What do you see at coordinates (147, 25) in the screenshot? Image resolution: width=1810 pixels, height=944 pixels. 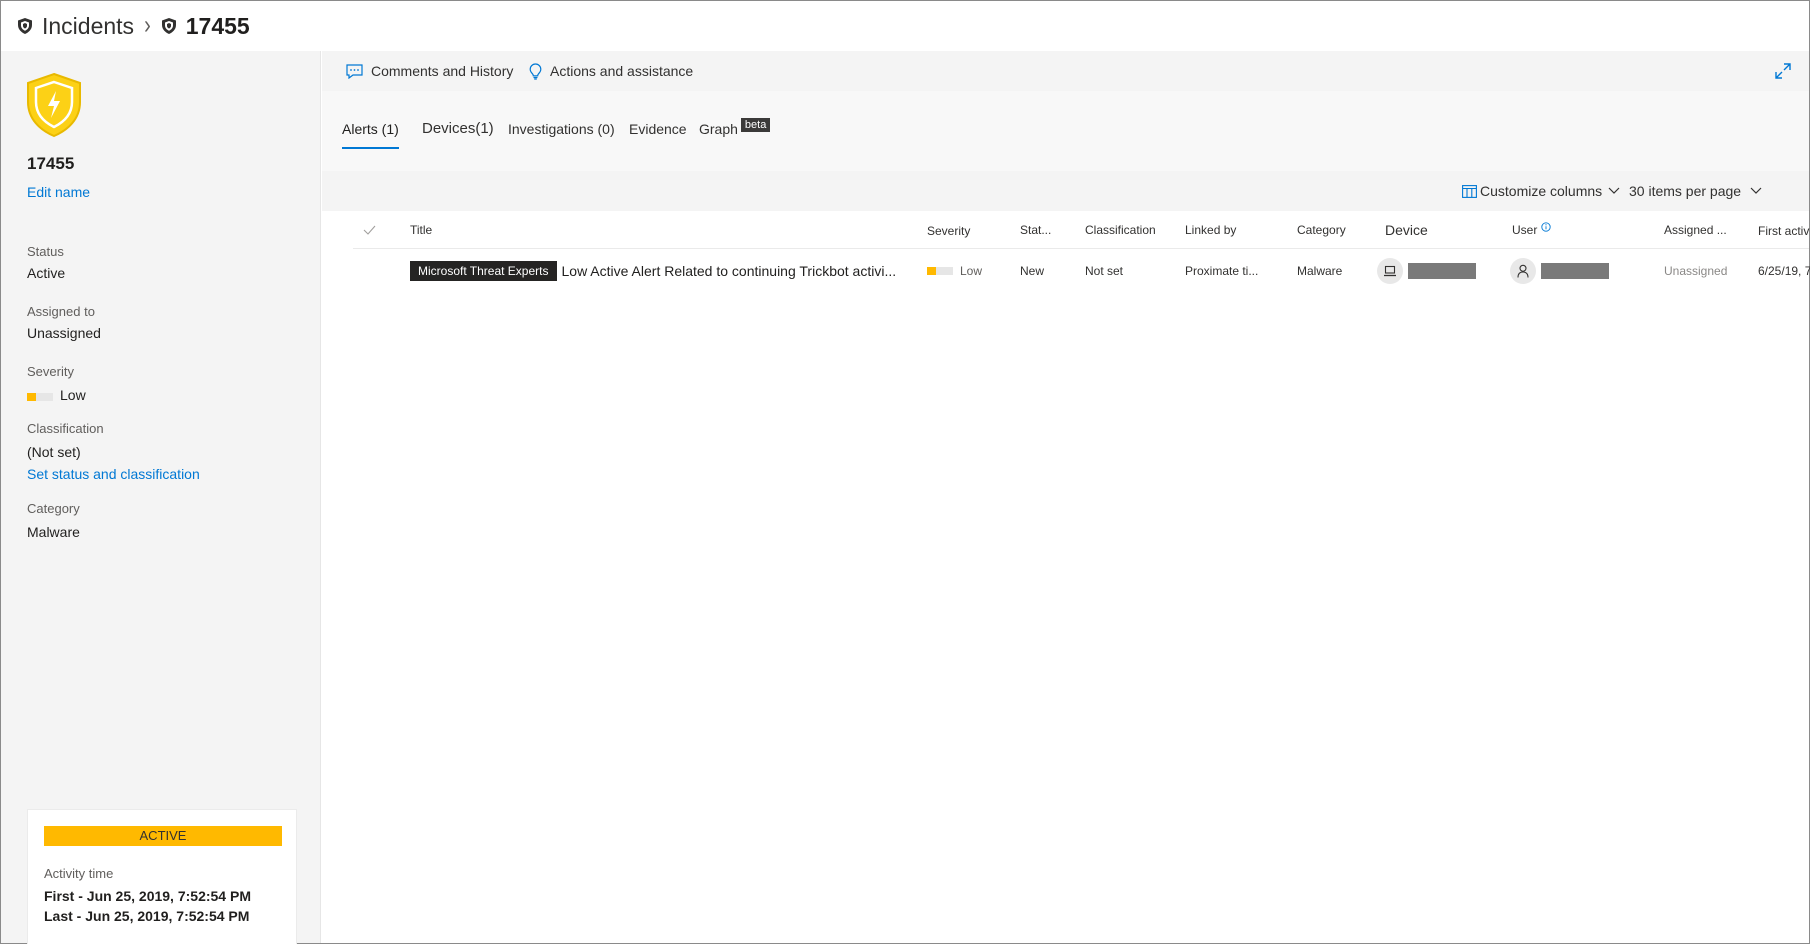 I see `chevron-right-icon: ›` at bounding box center [147, 25].